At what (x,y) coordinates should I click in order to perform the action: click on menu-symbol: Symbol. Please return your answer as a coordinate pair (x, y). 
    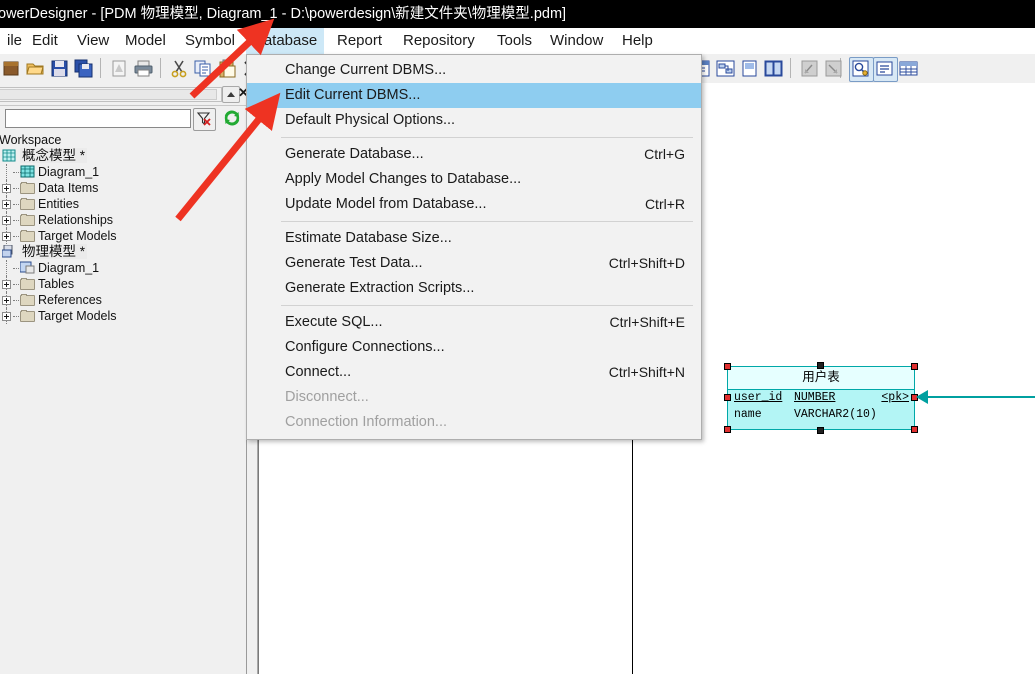
    Looking at the image, I should click on (210, 41).